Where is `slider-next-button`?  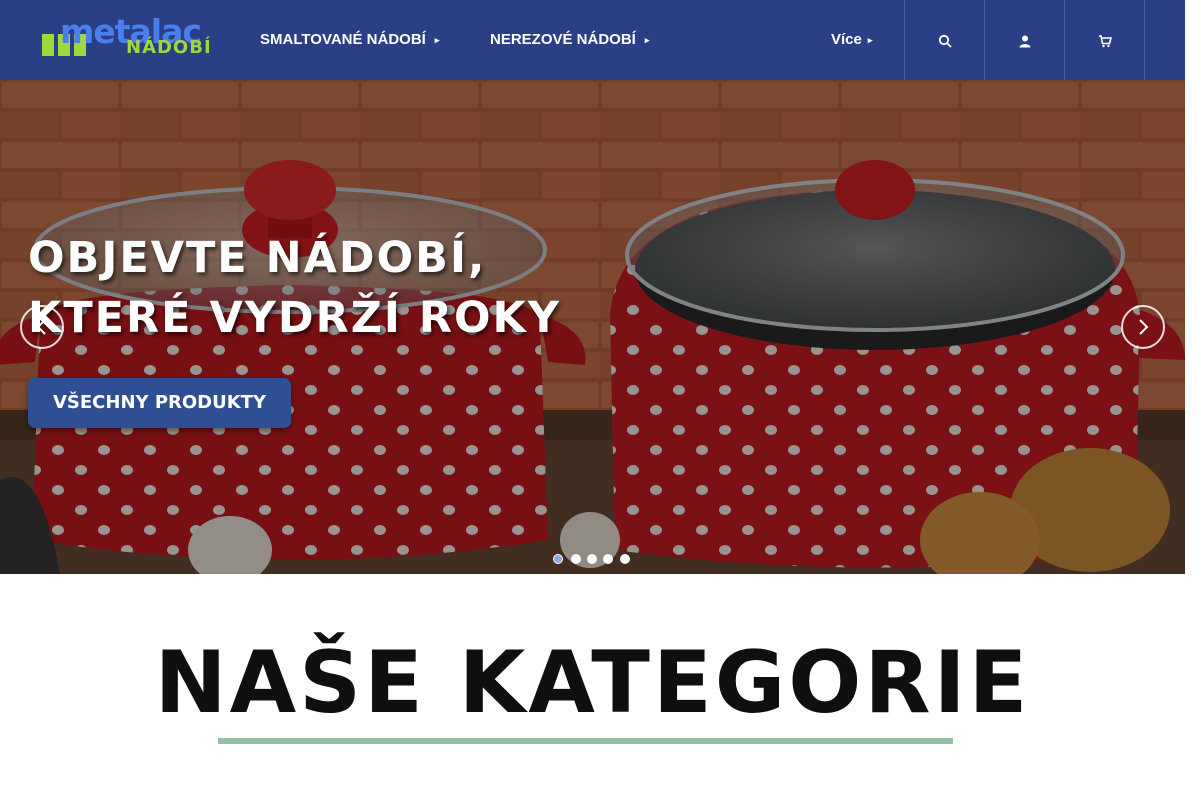
slider-next-button is located at coordinates (1143, 327).